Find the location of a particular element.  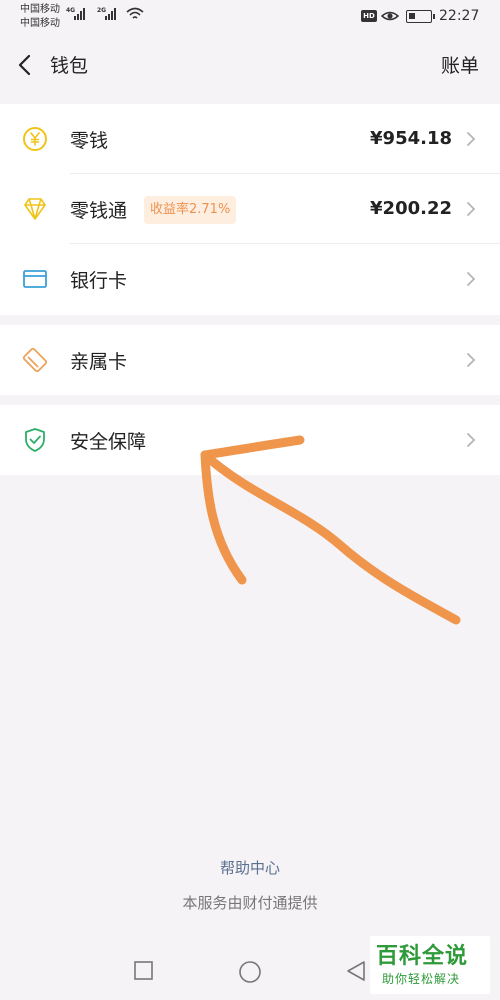

help-center-link: 帮助中心 is located at coordinates (250, 867).